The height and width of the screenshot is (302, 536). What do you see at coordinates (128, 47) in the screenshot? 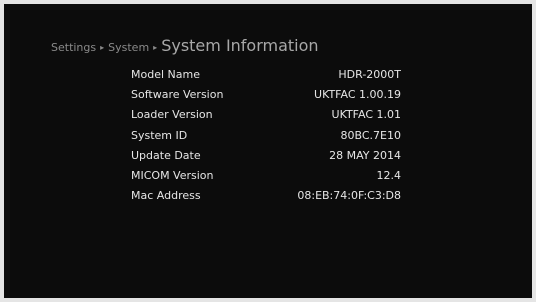
I see `breadcrumb-system: System` at bounding box center [128, 47].